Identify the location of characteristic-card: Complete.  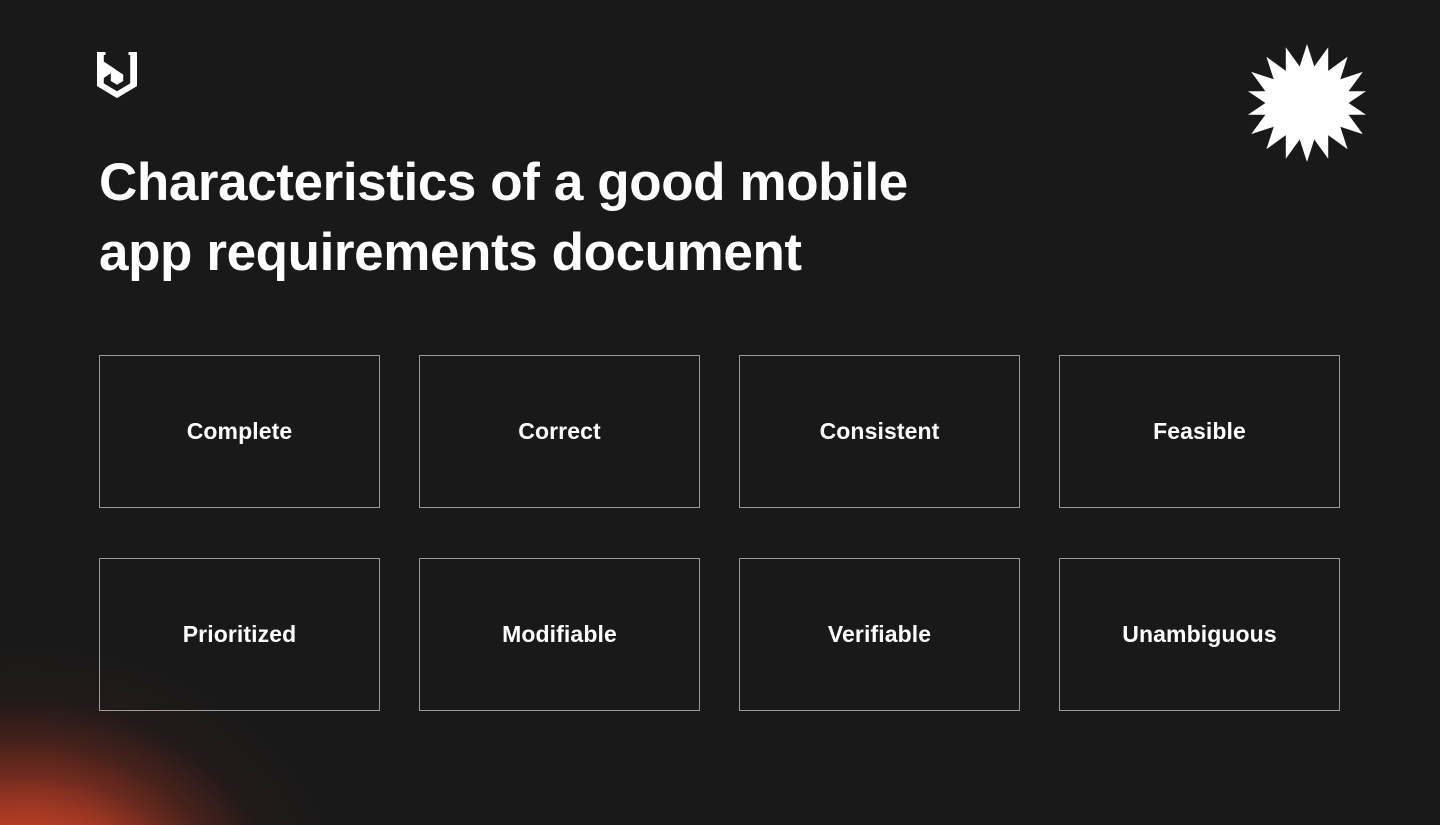
(239, 431).